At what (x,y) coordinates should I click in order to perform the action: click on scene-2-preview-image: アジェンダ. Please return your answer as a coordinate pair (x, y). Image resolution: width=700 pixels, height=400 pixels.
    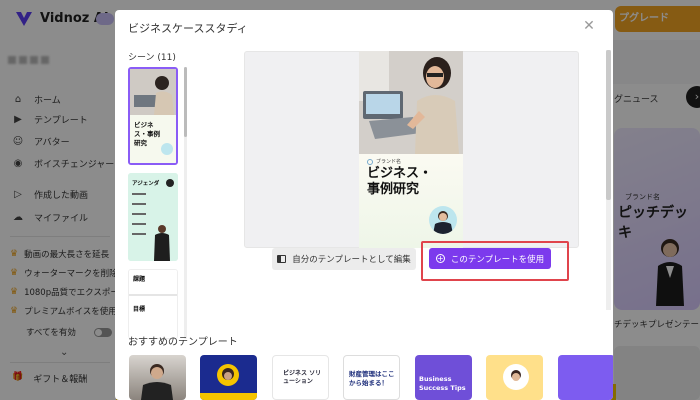
    Looking at the image, I should click on (153, 217).